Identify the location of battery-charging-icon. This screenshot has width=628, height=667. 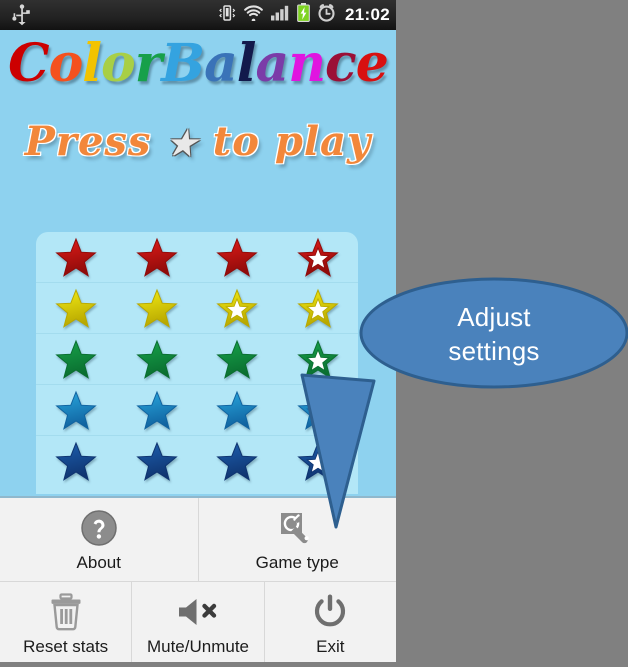
(303, 15).